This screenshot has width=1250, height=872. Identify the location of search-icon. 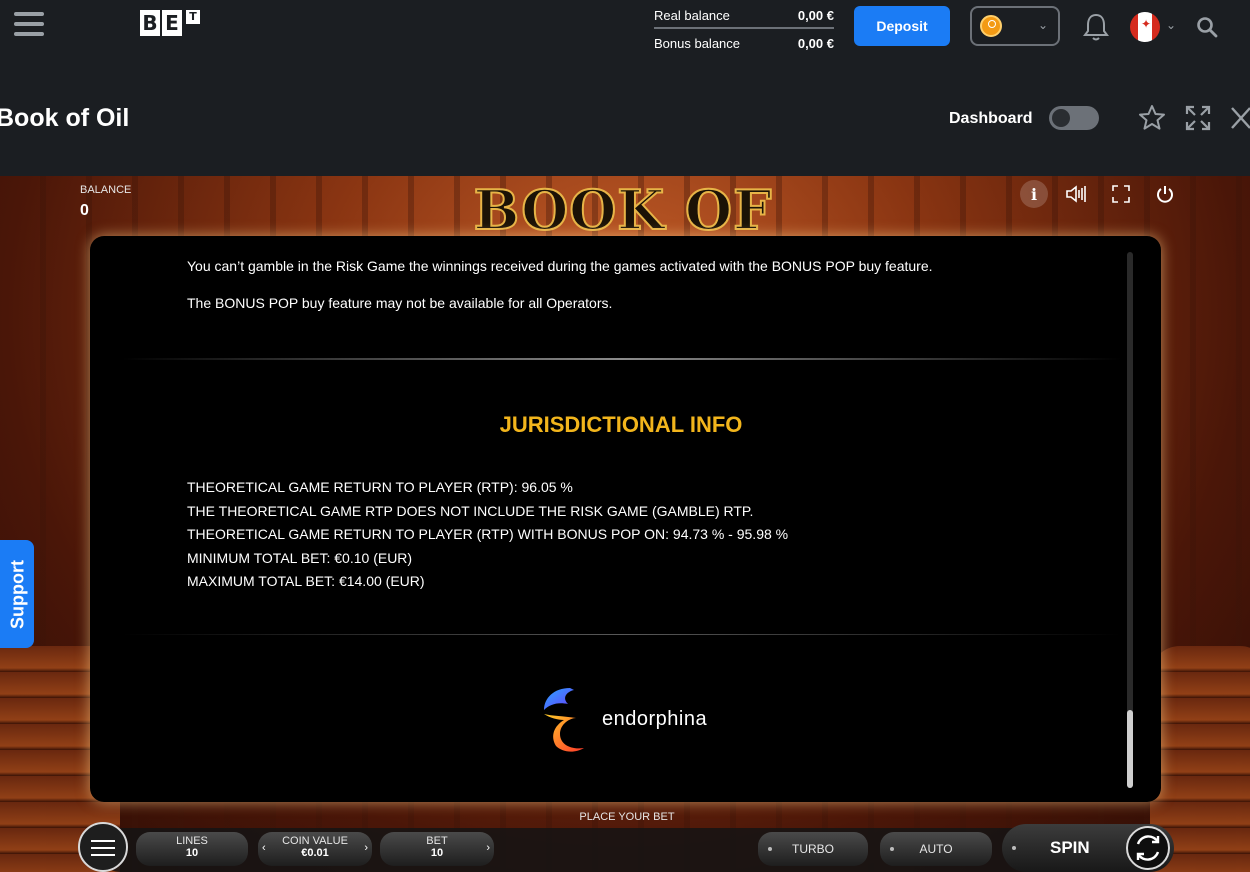
(1207, 27).